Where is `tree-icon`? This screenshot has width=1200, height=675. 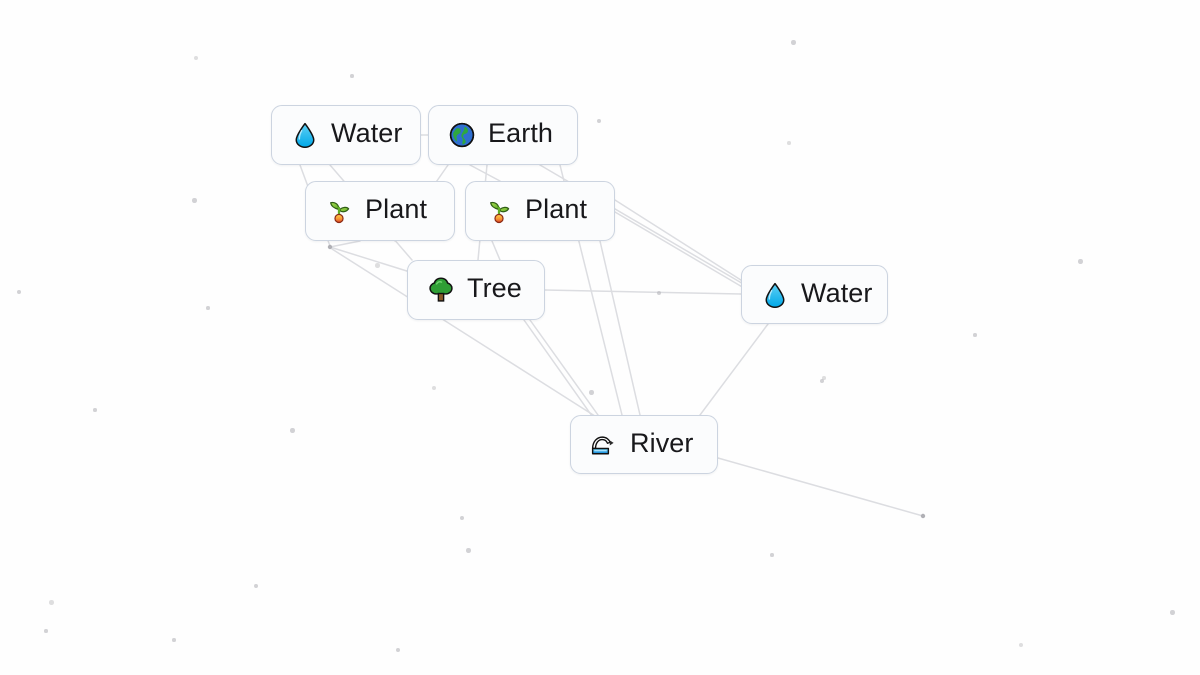 tree-icon is located at coordinates (441, 290).